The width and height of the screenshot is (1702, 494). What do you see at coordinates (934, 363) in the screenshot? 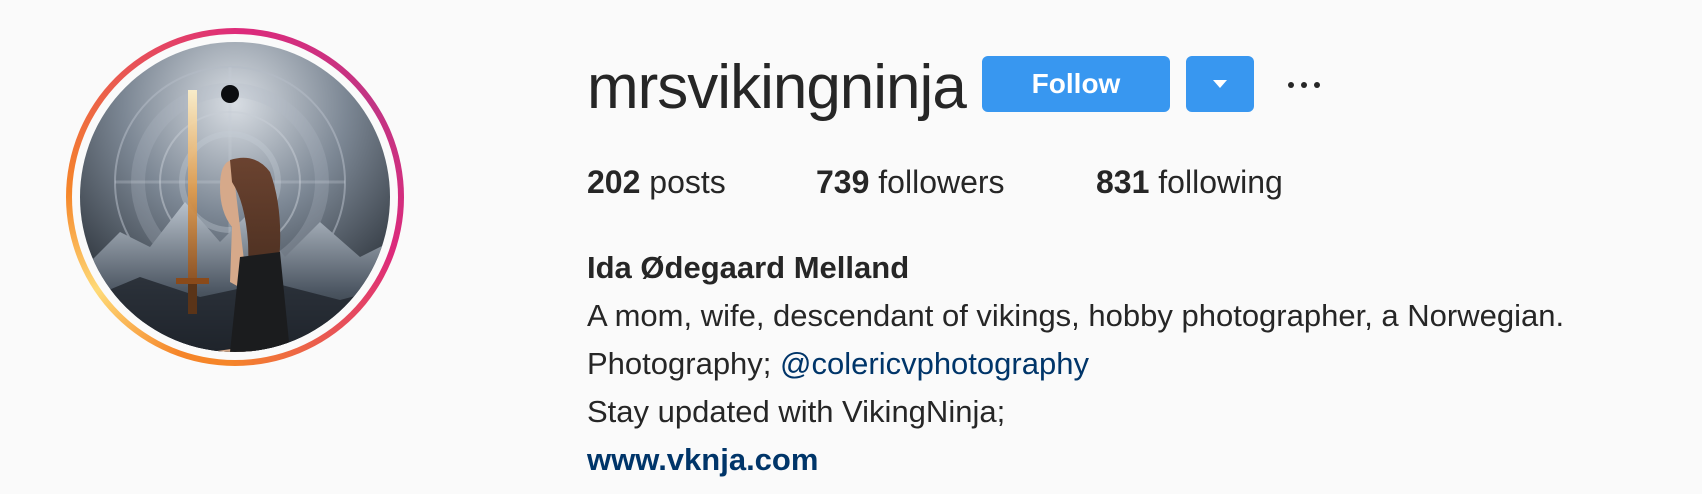
I see `mention-link: @colericvphotography` at bounding box center [934, 363].